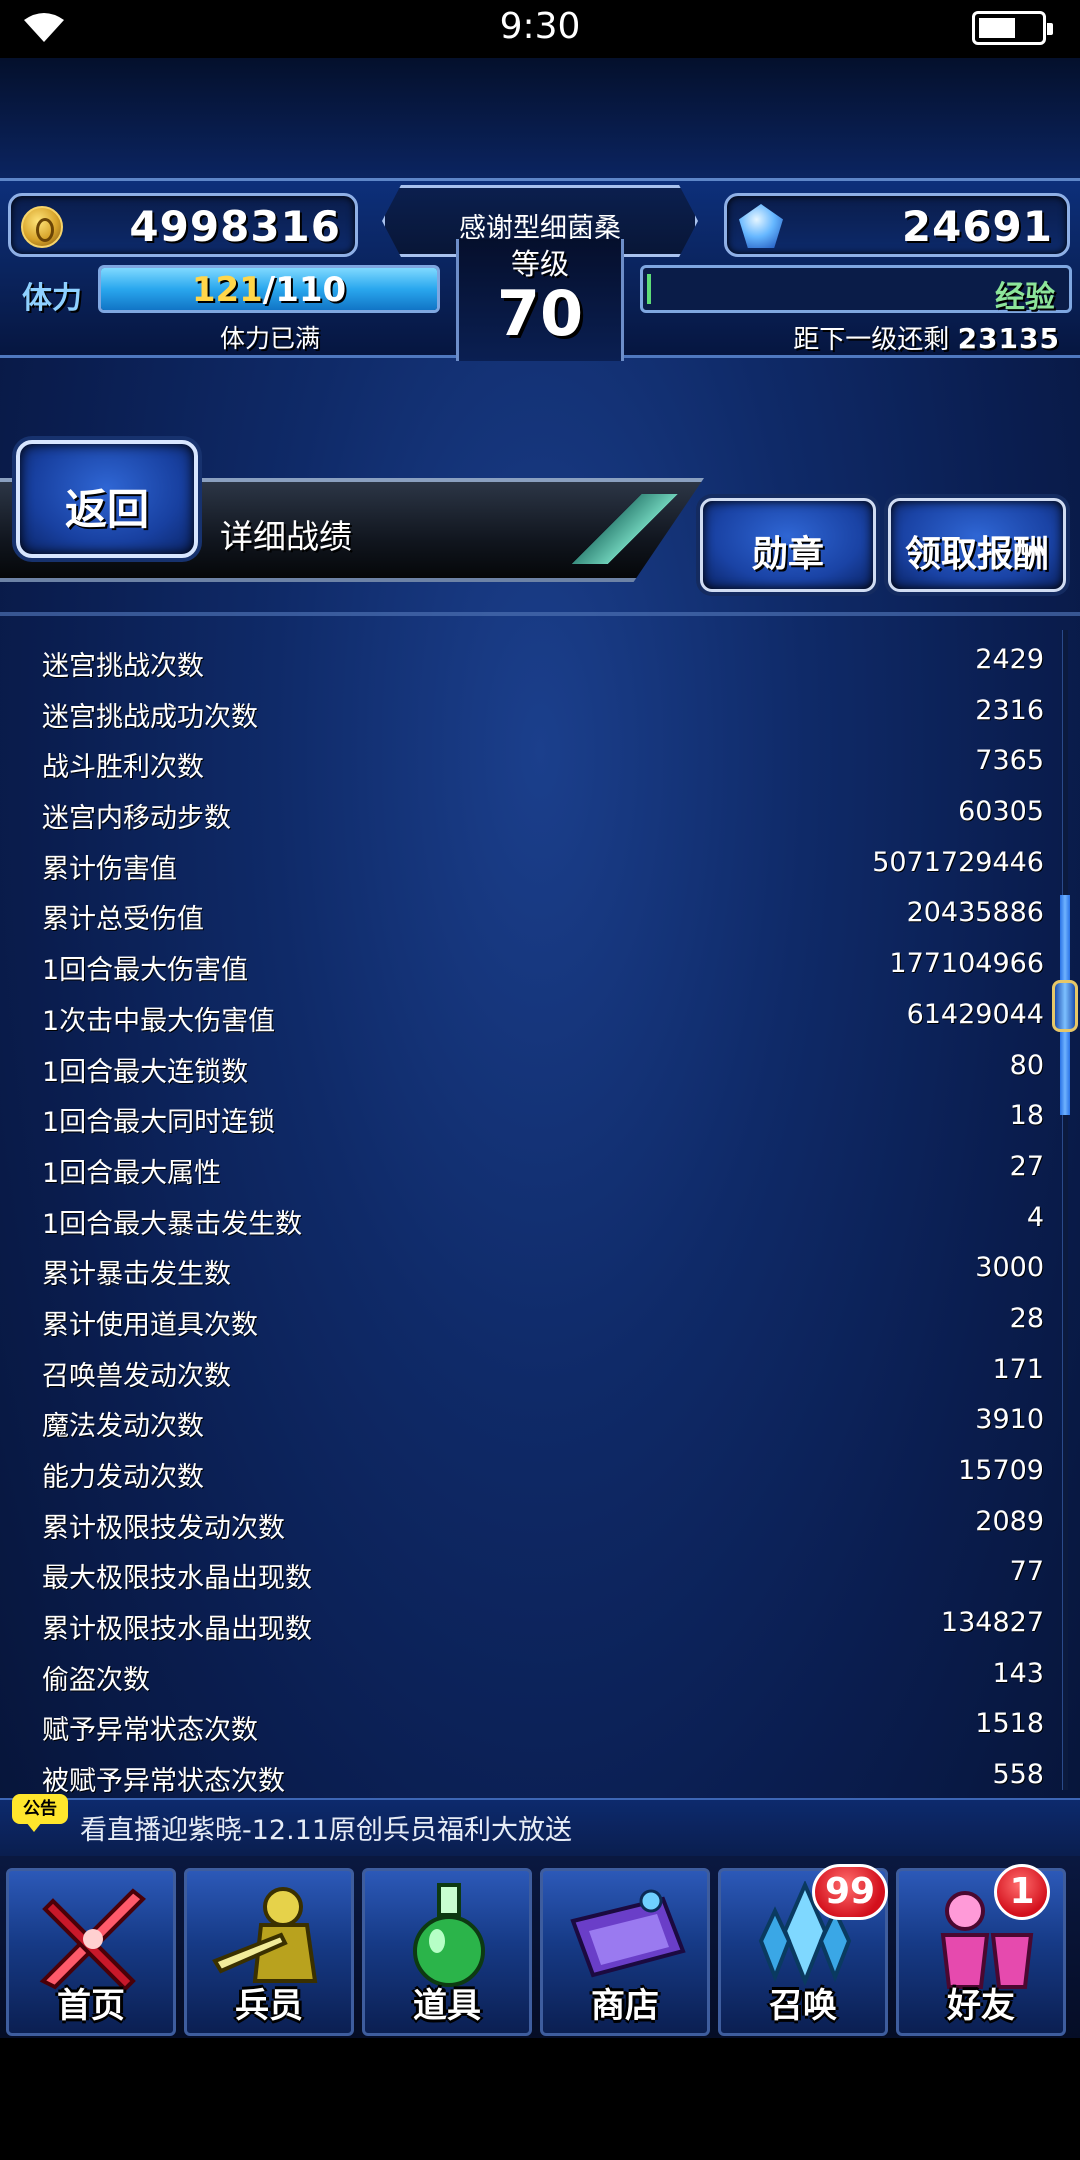 The width and height of the screenshot is (1080, 2160). Describe the element at coordinates (649, 289) in the screenshot. I see `exp-fill` at that location.